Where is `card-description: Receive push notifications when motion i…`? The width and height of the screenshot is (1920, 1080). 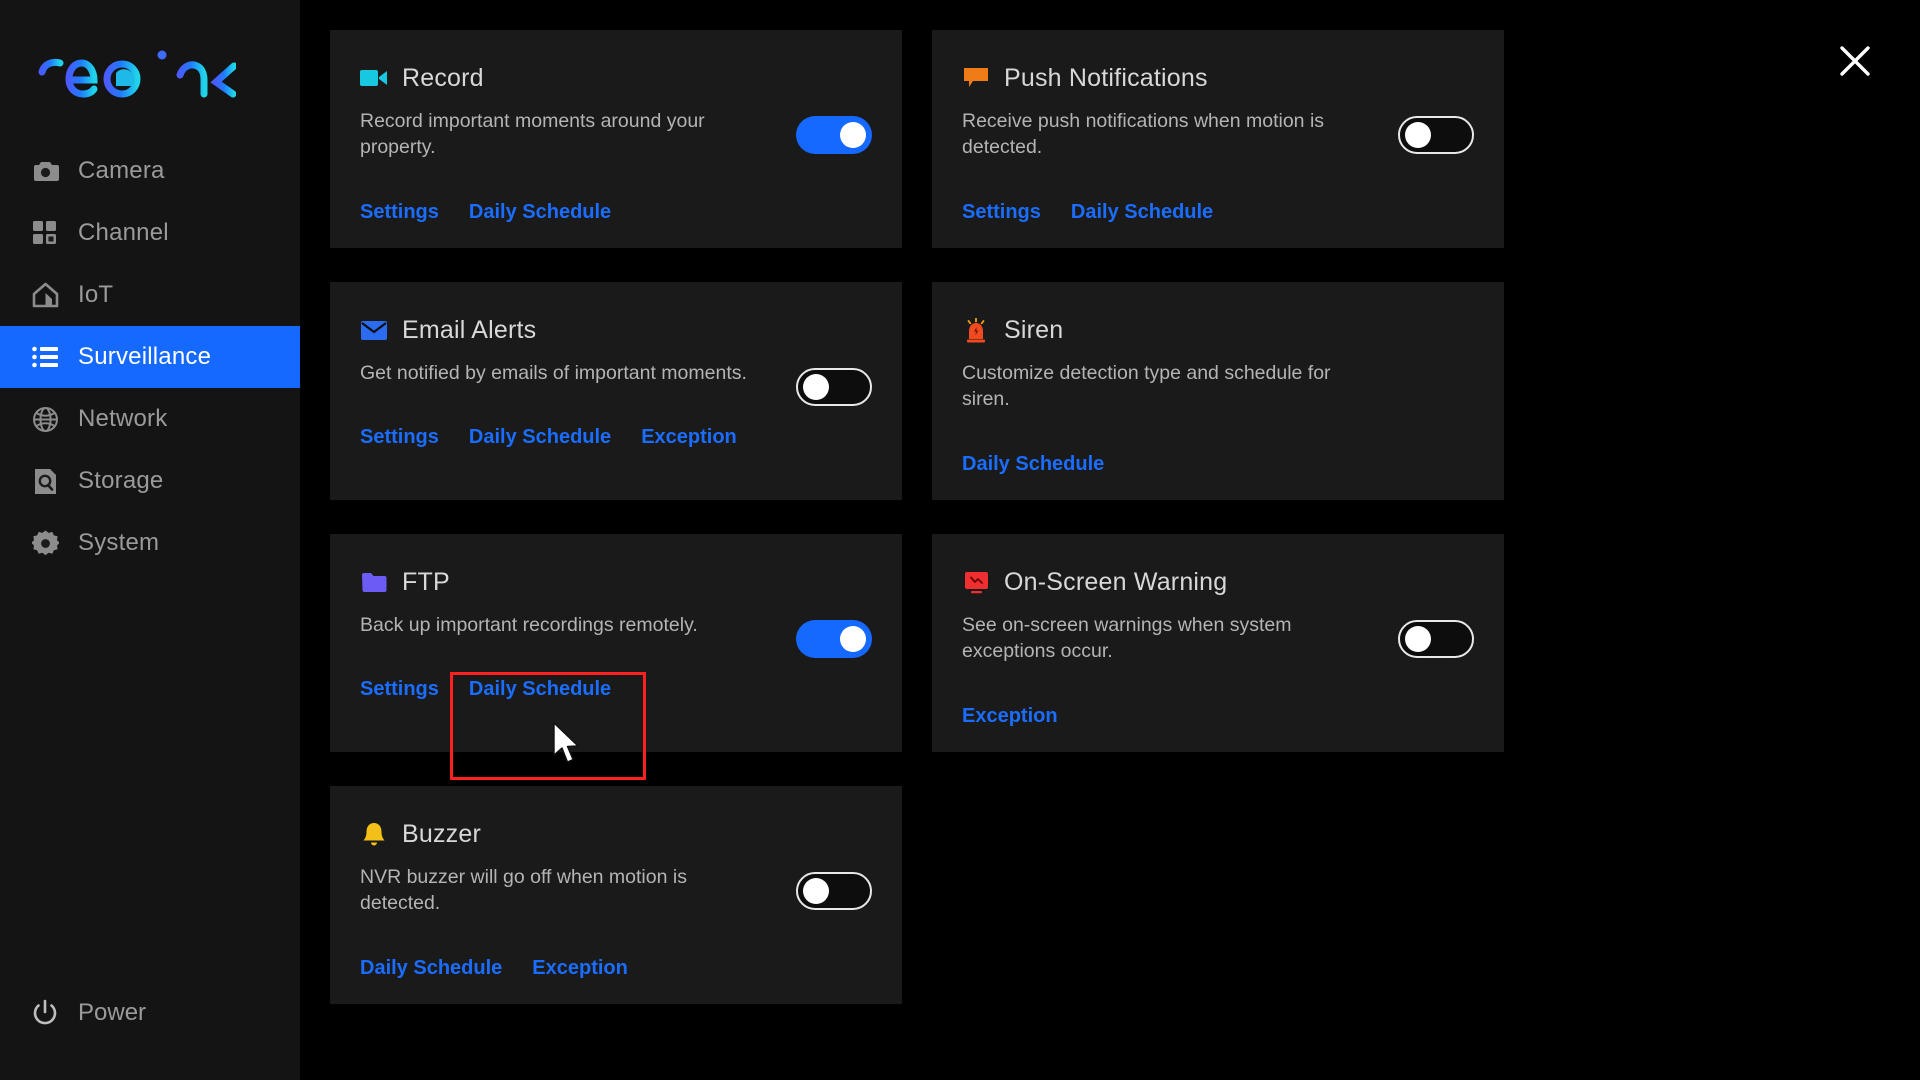 card-description: Receive push notifications when motion i… is located at coordinates (1143, 134).